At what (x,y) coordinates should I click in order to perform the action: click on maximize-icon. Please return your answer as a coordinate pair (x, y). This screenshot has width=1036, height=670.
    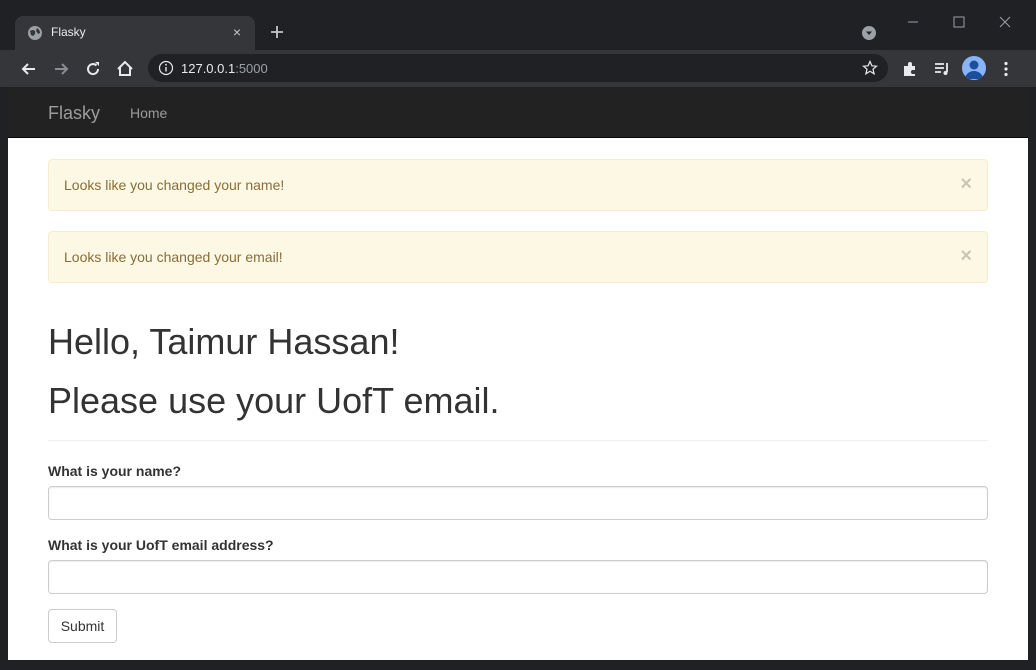
    Looking at the image, I should click on (959, 22).